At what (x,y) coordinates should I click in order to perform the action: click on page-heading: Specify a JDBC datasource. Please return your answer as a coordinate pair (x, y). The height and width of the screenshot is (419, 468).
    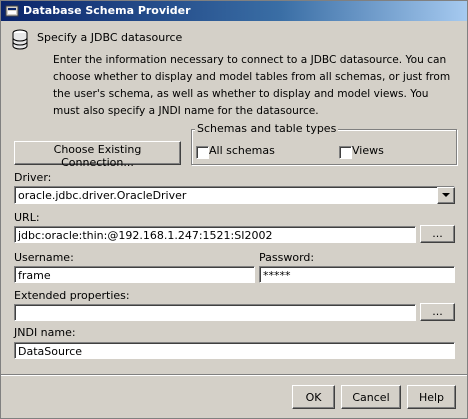
    Looking at the image, I should click on (110, 37).